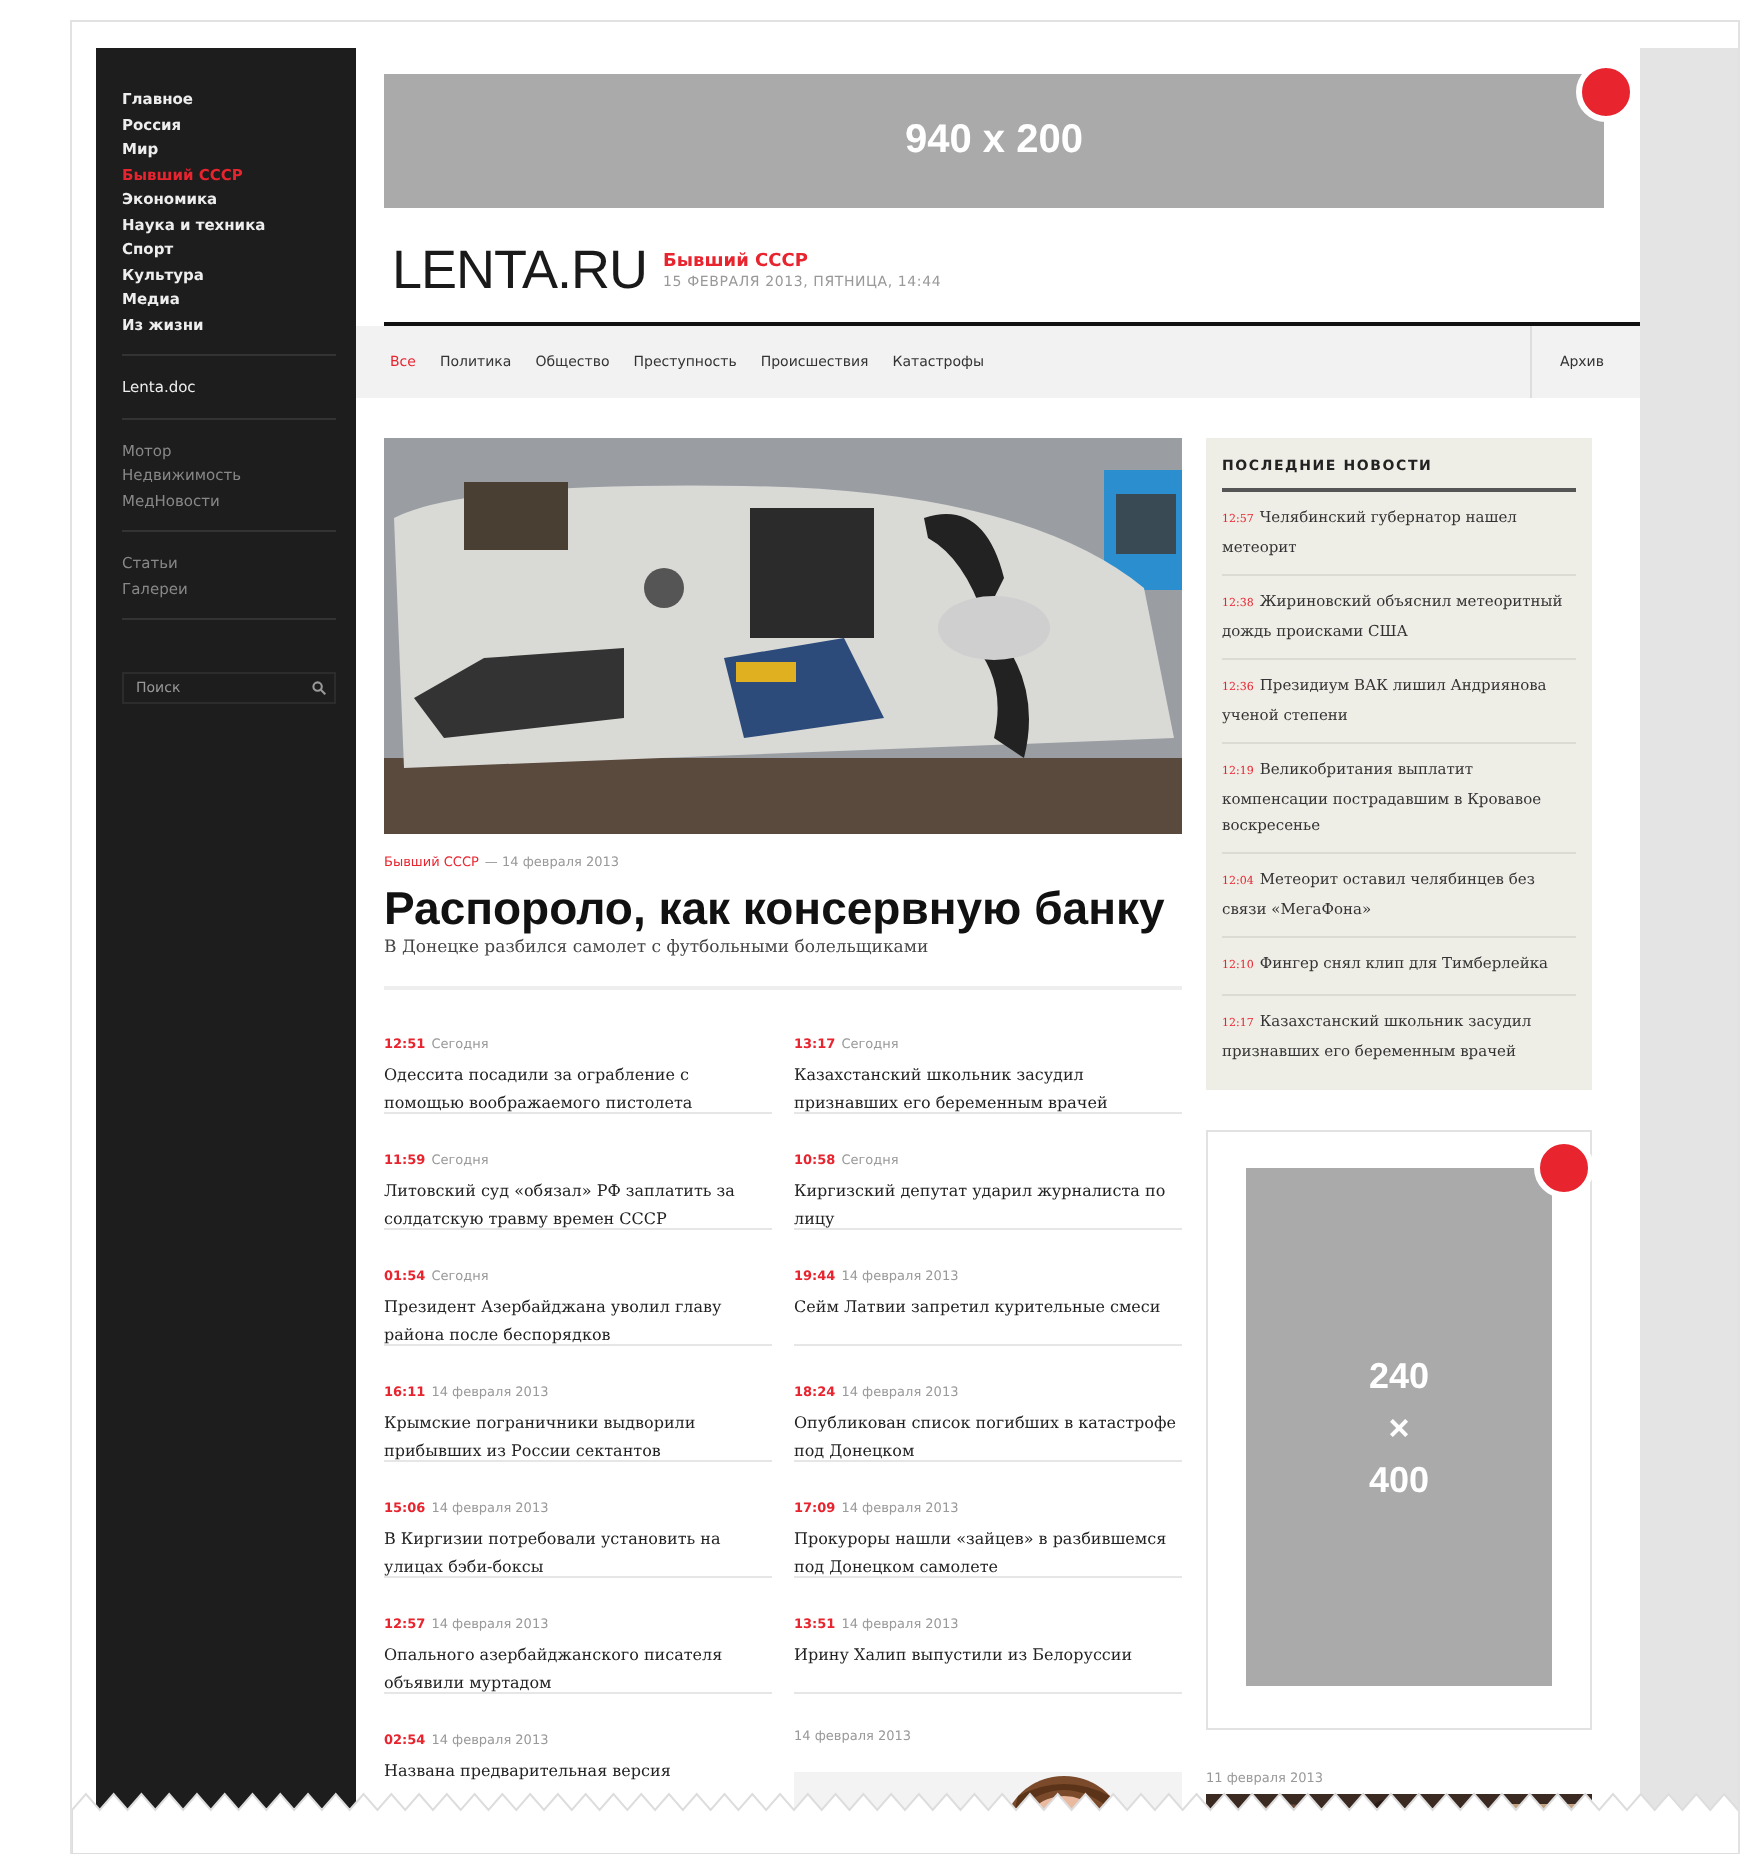 This screenshot has width=1758, height=1854. I want to click on news-headline: Ирину Халип выпустили из Белоруссии, so click(988, 1656).